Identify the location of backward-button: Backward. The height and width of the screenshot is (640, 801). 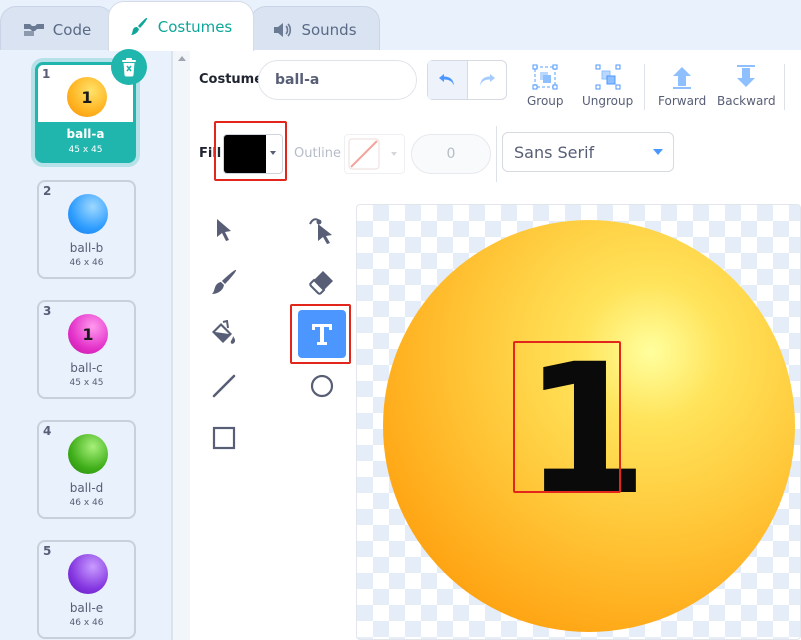
(746, 86).